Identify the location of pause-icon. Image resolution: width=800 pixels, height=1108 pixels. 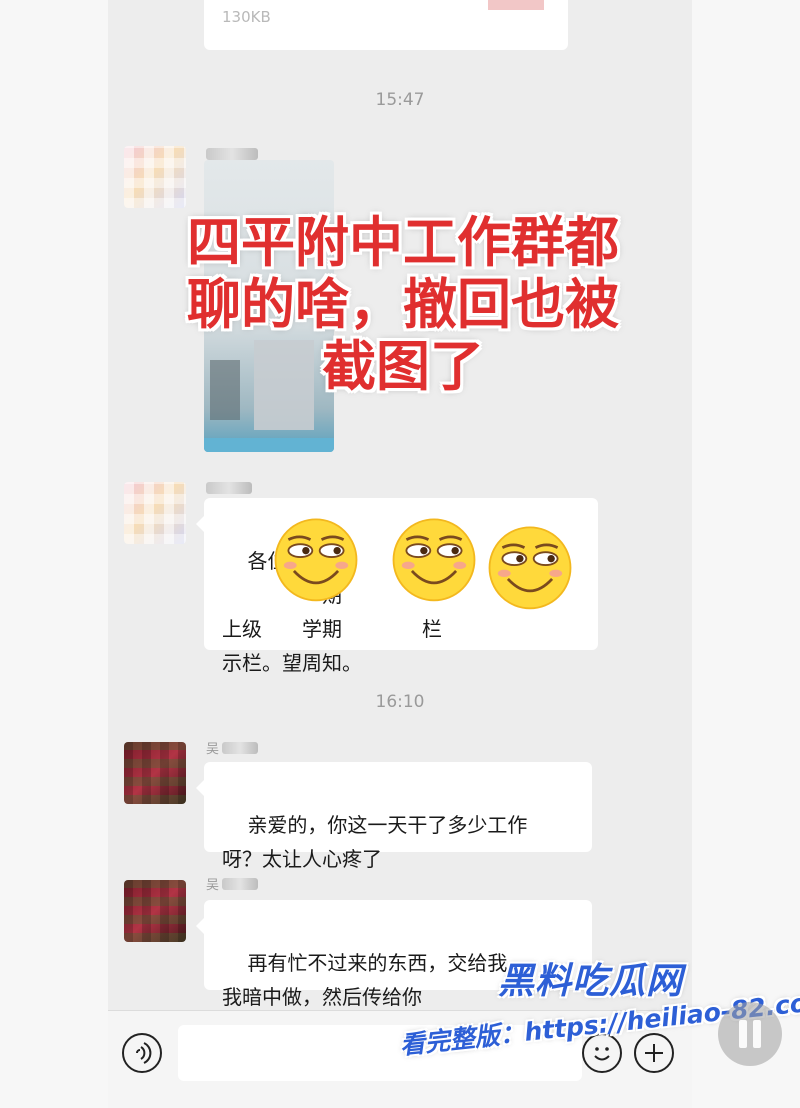
(750, 1034).